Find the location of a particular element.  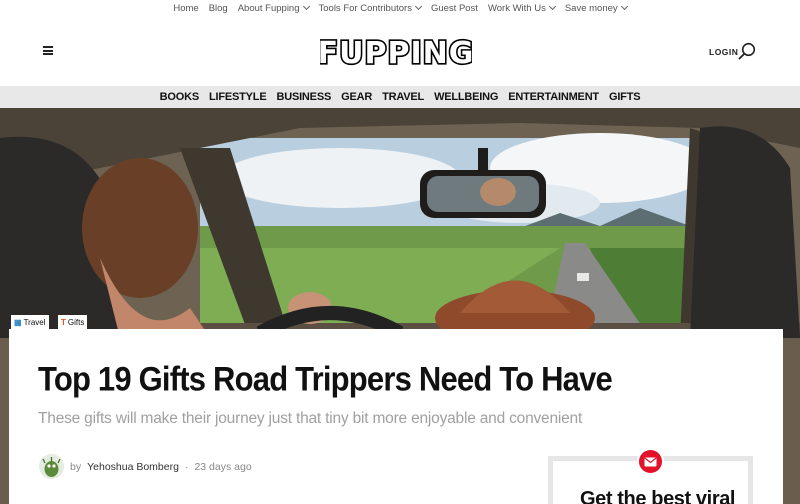

newsletter-title: Get the best viral is located at coordinates (658, 496).